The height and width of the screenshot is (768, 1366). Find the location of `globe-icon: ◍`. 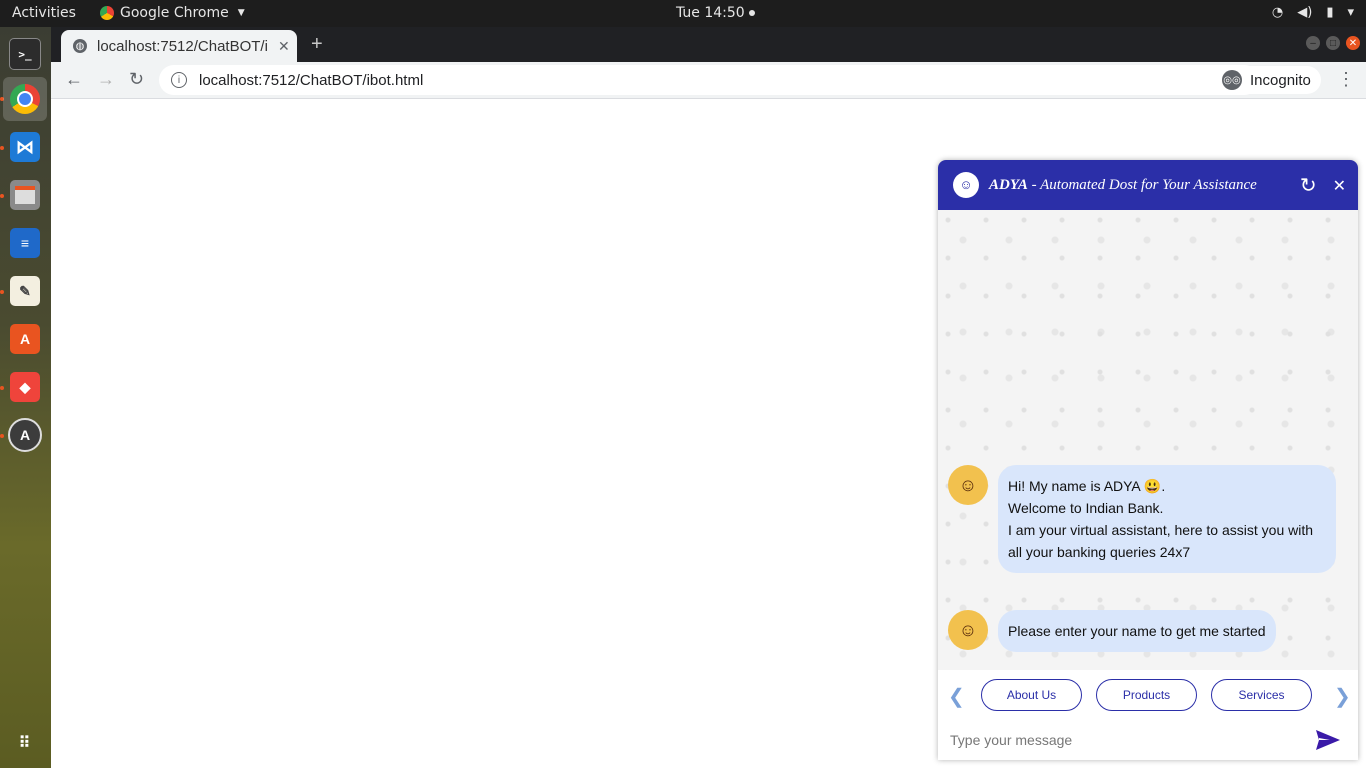

globe-icon: ◍ is located at coordinates (80, 46).